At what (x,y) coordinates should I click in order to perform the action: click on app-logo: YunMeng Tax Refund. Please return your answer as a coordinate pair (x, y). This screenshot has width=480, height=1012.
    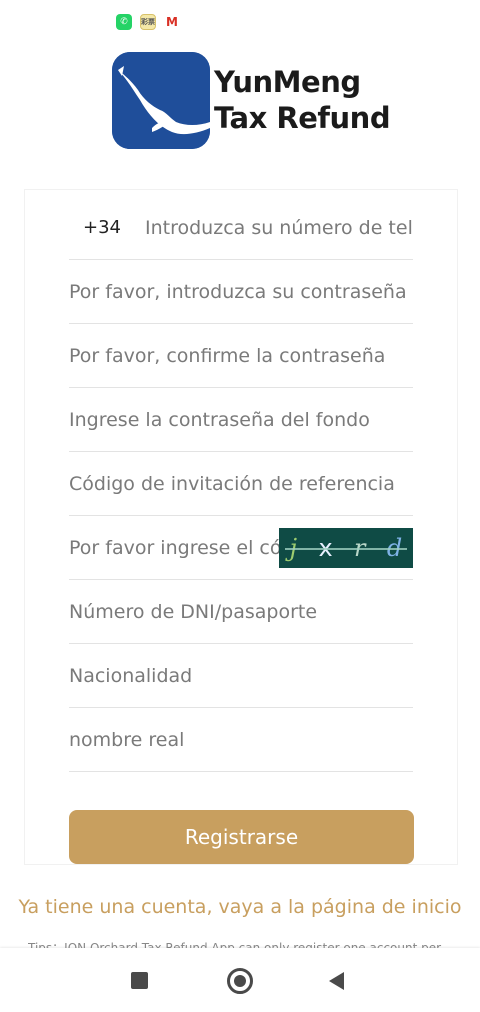
    Looking at the image, I should click on (251, 102).